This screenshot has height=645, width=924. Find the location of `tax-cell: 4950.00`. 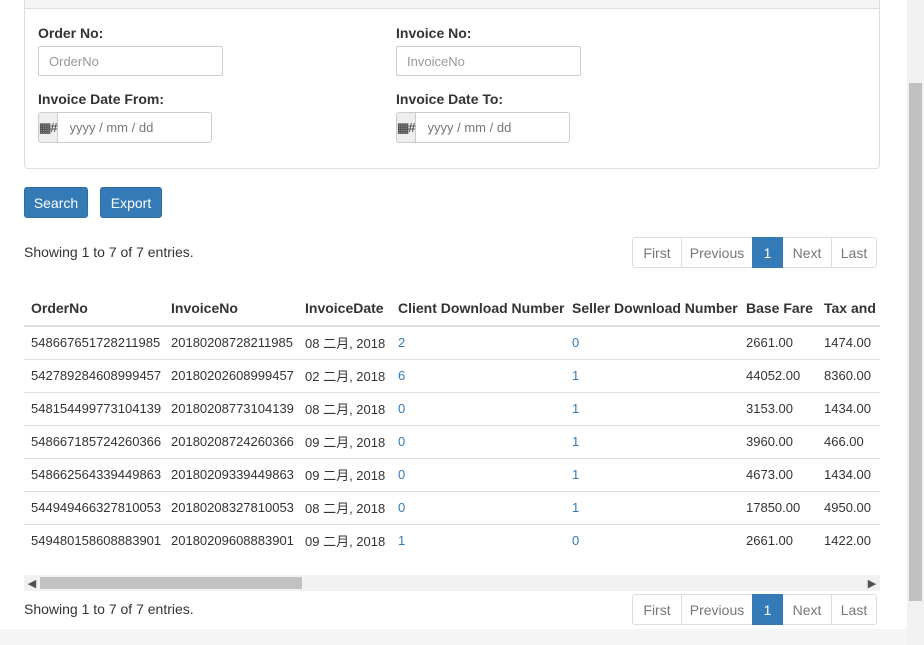

tax-cell: 4950.00 is located at coordinates (848, 507).